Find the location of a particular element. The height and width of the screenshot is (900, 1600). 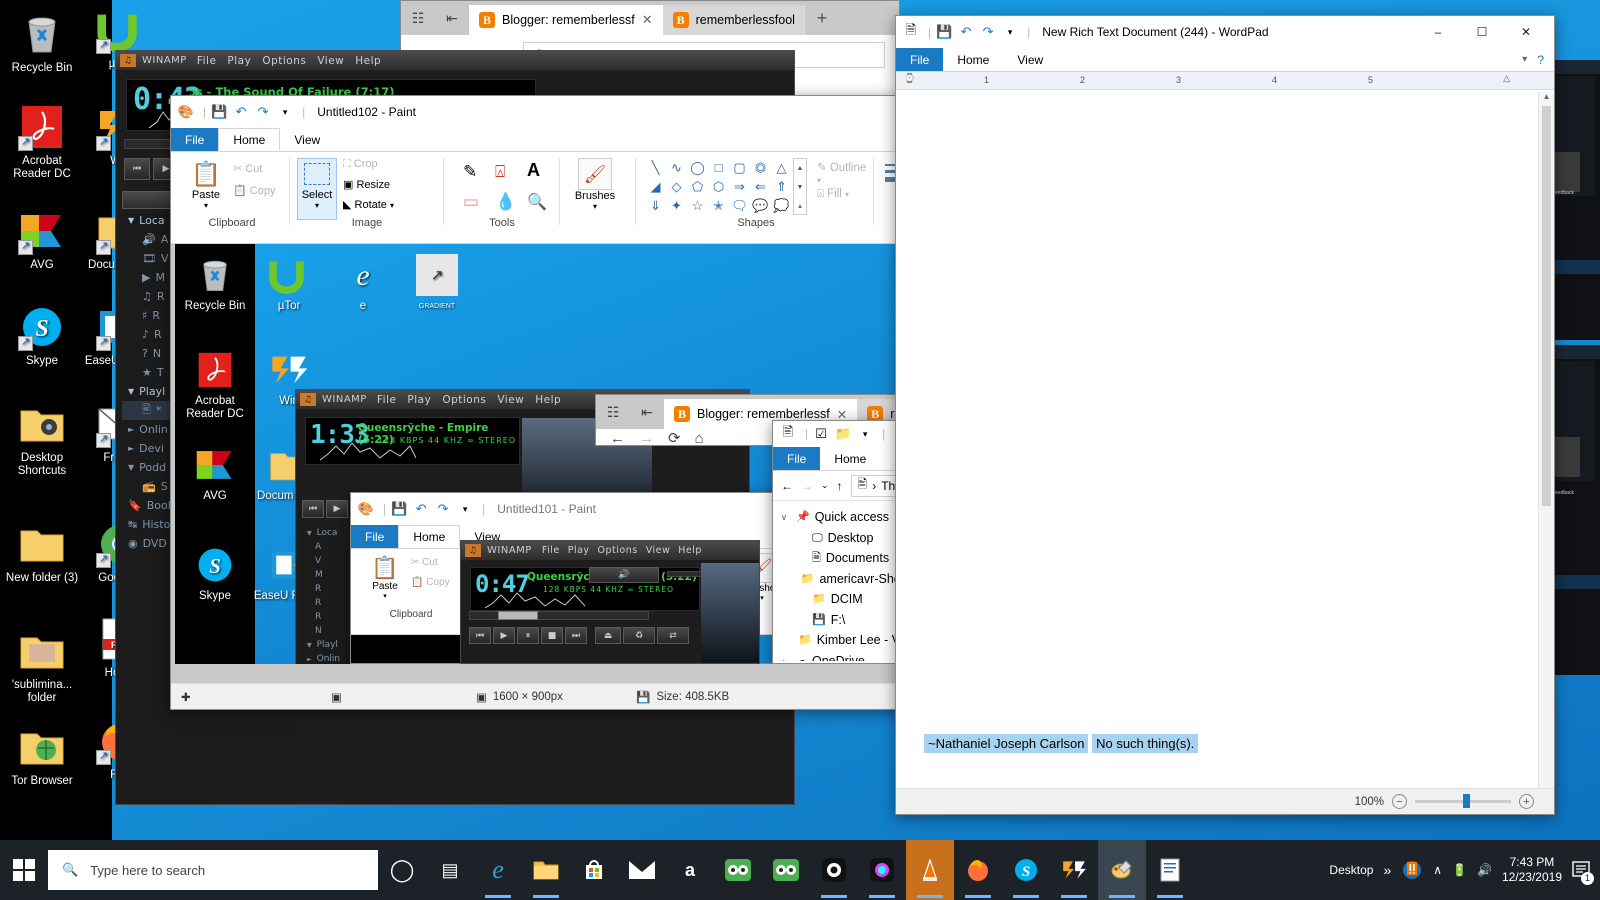

photo-viewer2-icon is located at coordinates (882, 870).